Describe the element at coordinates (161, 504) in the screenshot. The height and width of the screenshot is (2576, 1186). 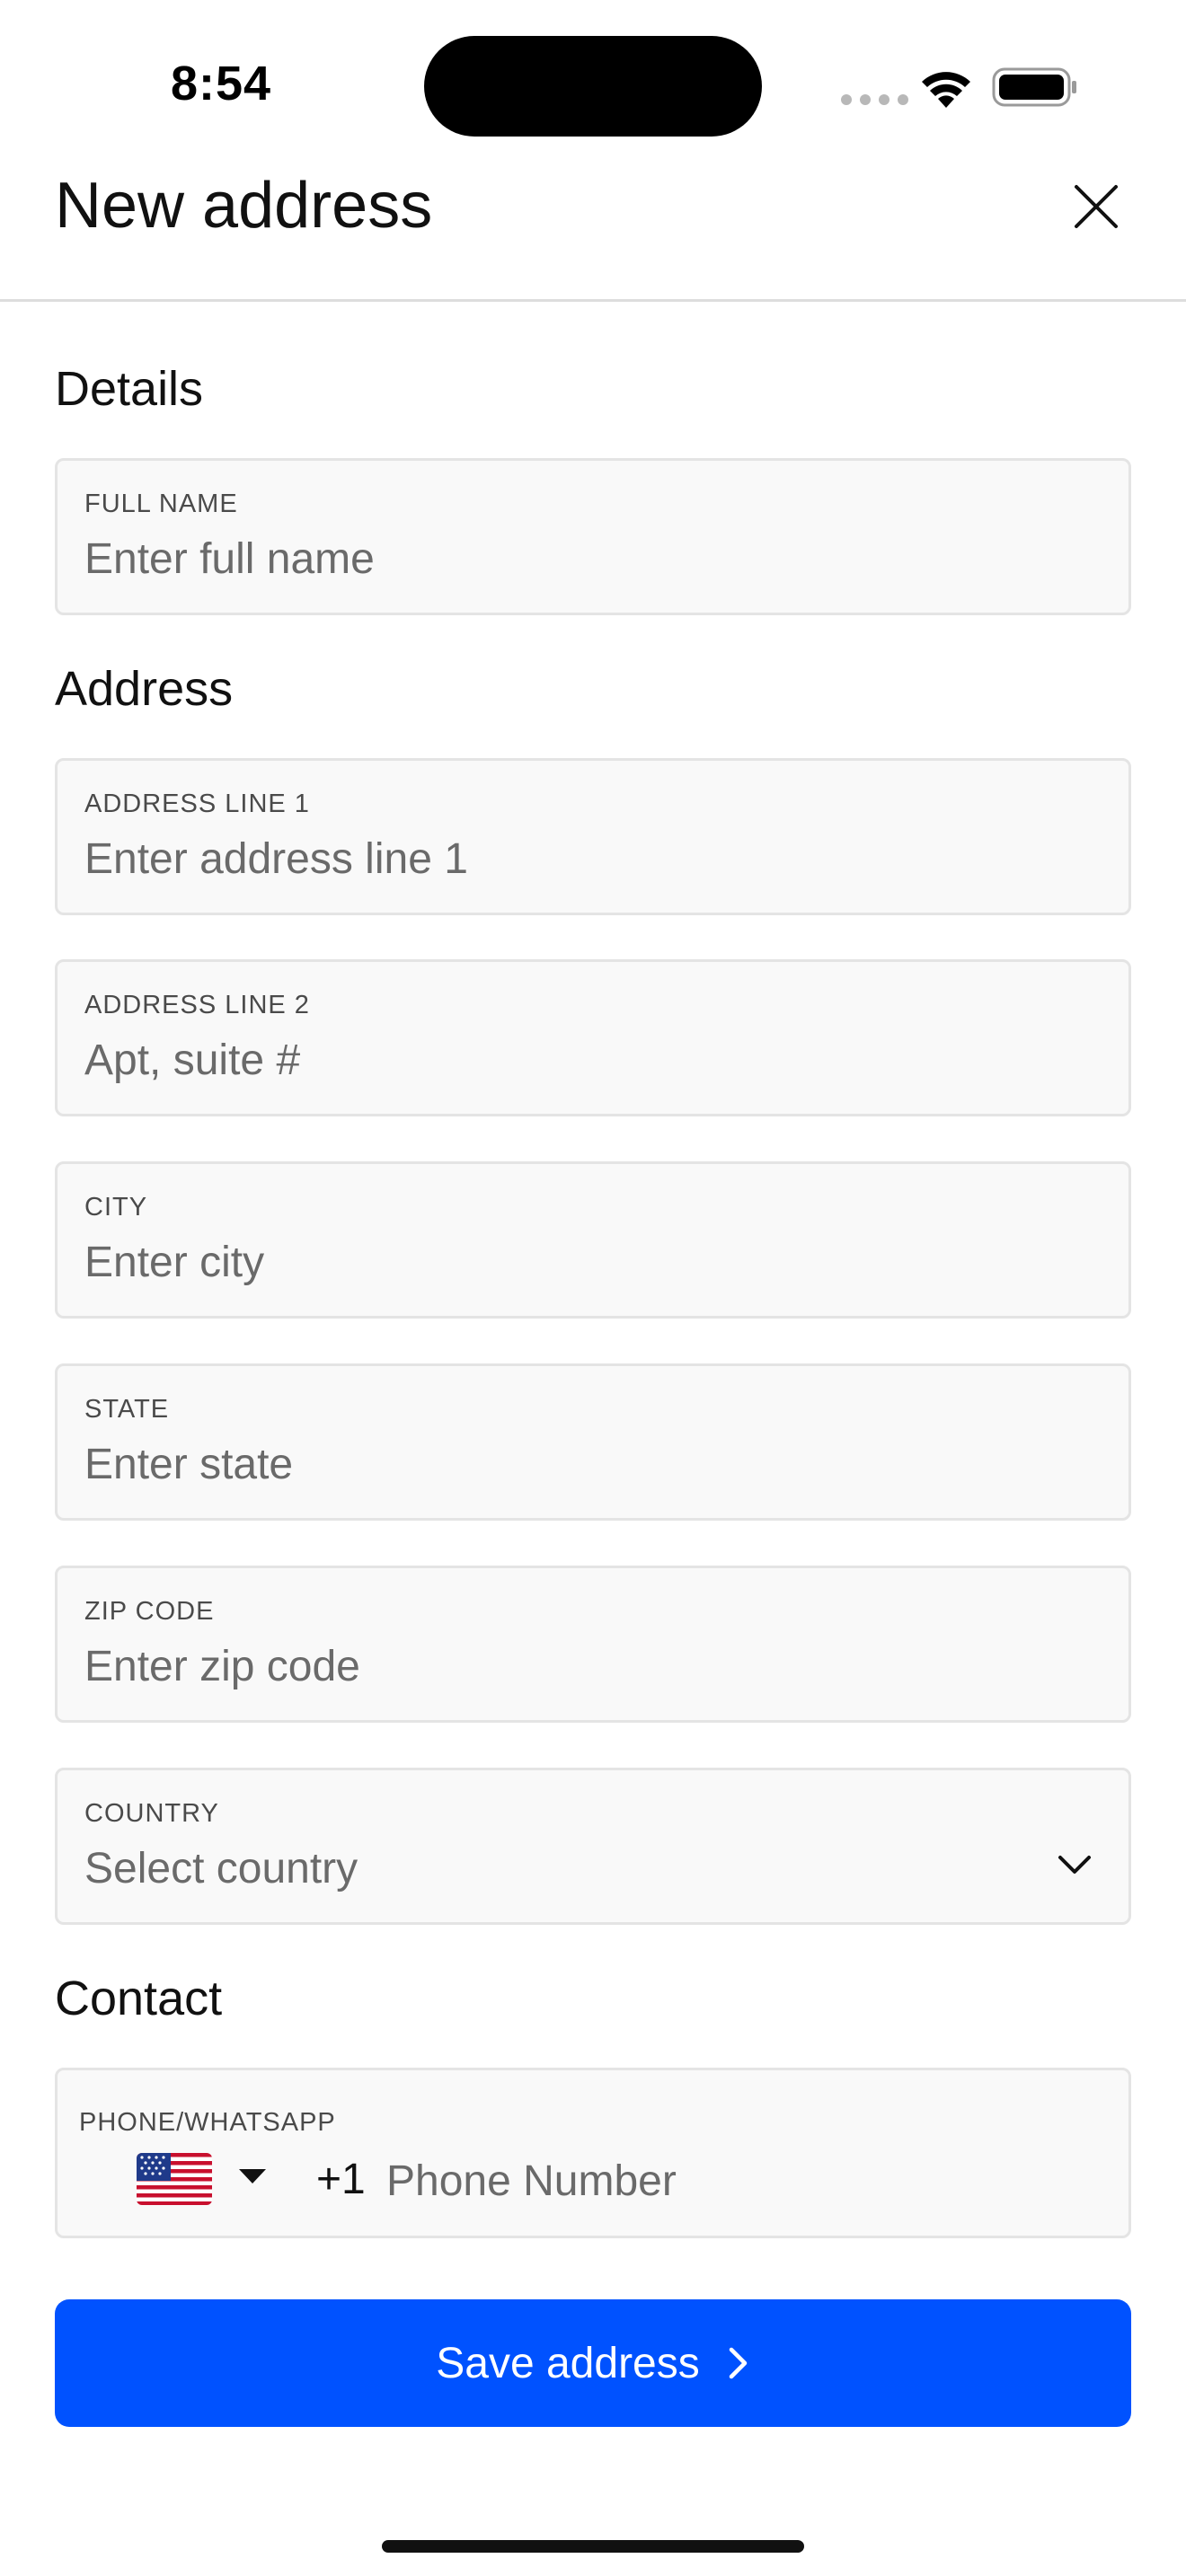
I see `full-name-label: FULL NAME` at that location.